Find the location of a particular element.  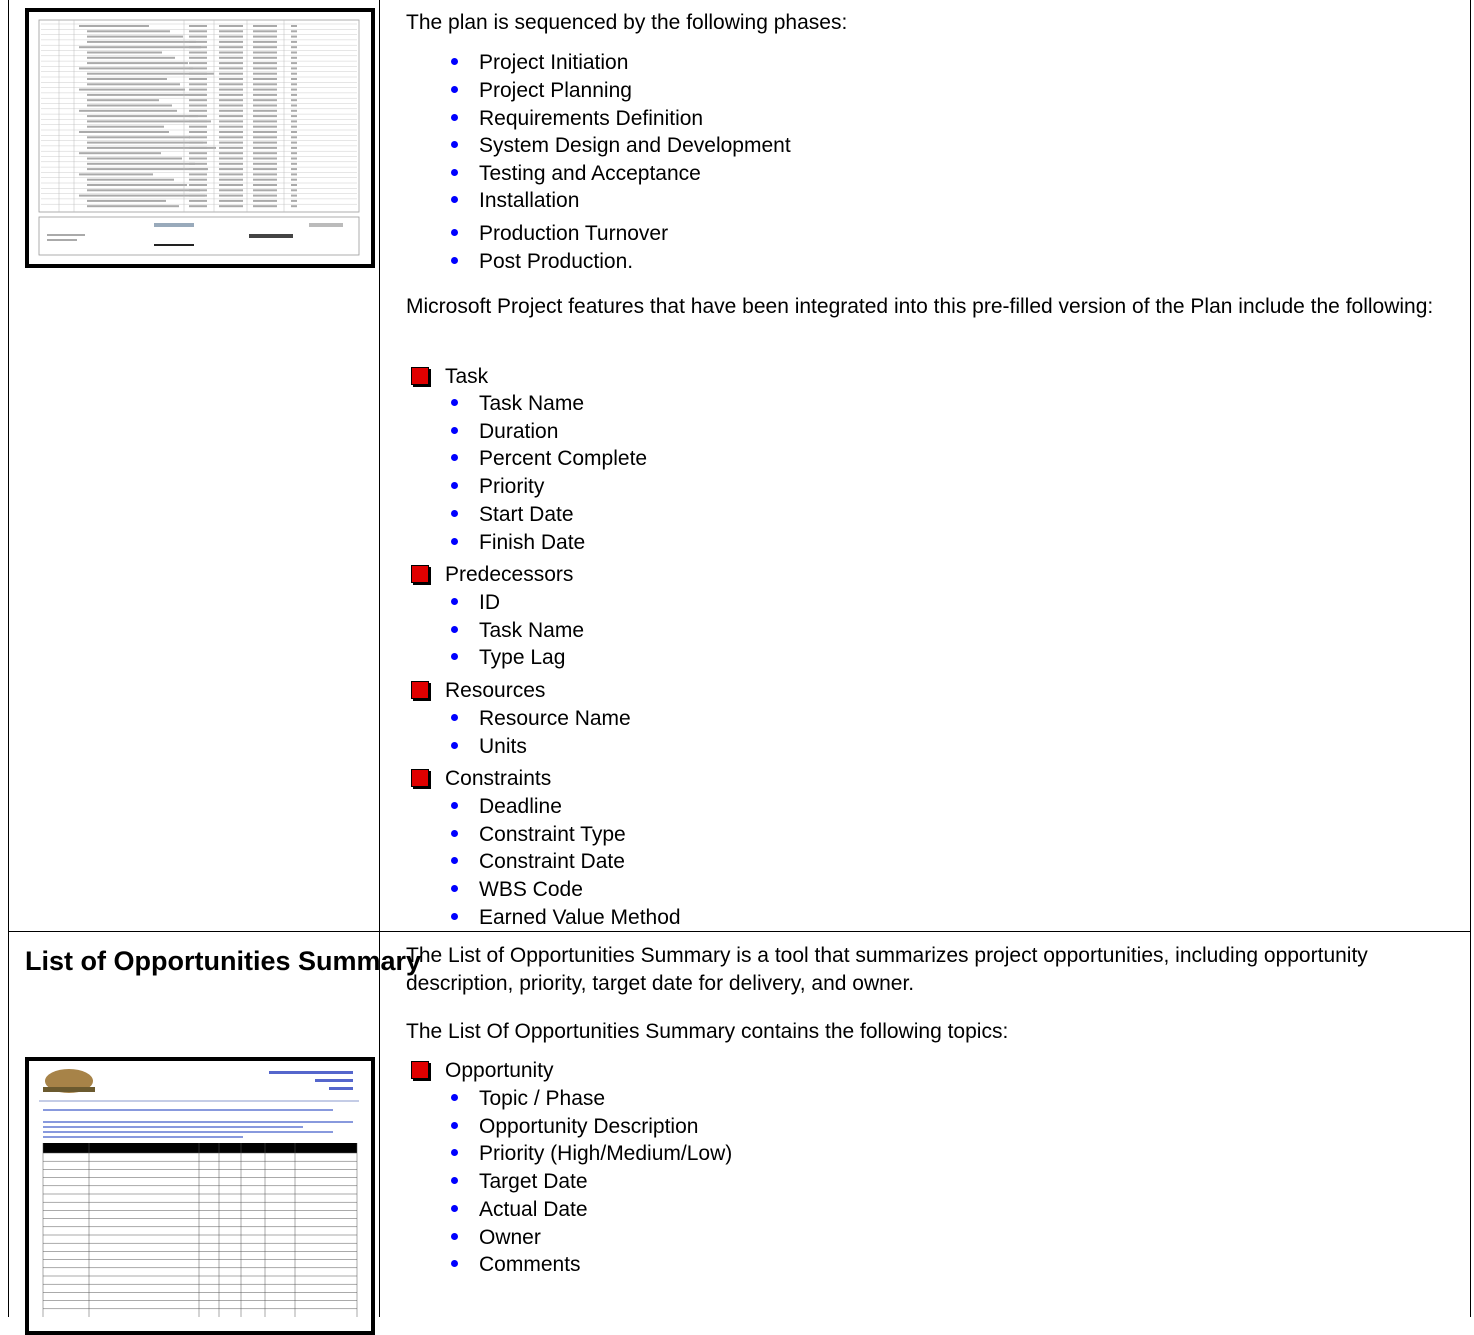

table-border-right is located at coordinates (1470, 658).